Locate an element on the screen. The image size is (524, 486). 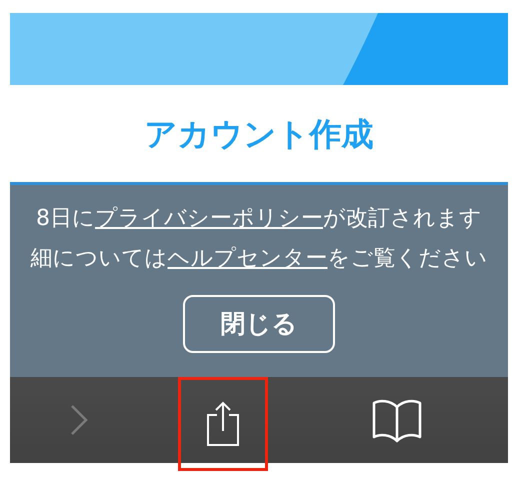
notice-link: プライバシーポリシー is located at coordinates (209, 218).